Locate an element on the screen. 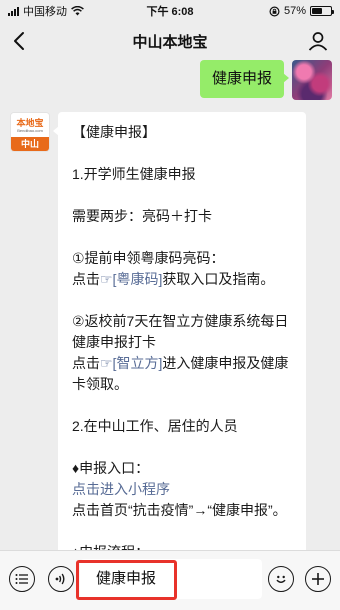 The image size is (340, 610). mini-program-link: 点击进入小程序 is located at coordinates (183, 489).